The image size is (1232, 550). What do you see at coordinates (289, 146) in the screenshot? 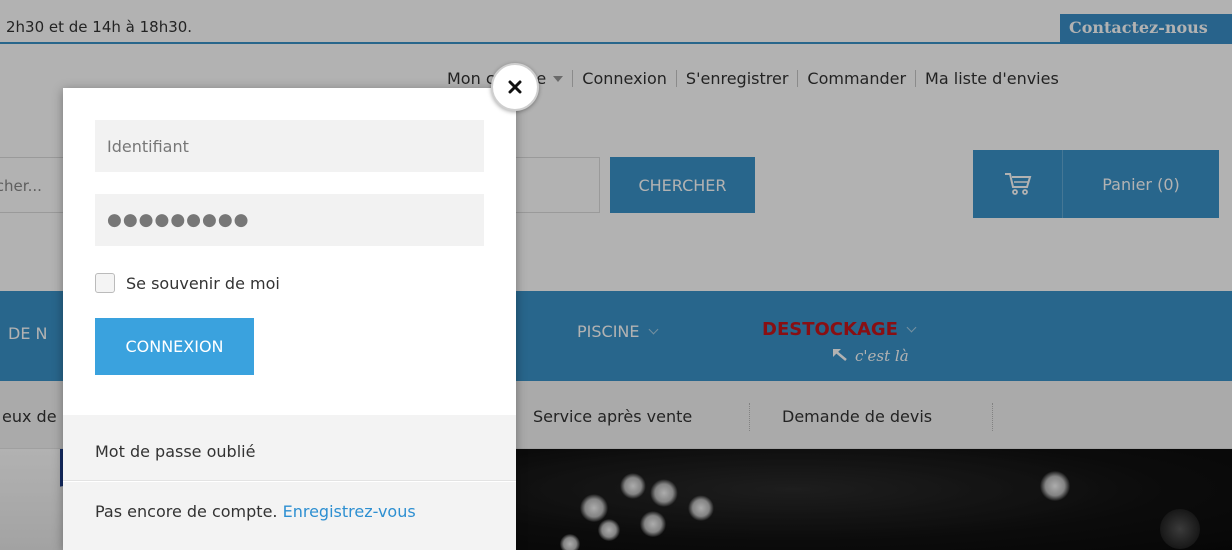
I see `username-input: Identifiant` at bounding box center [289, 146].